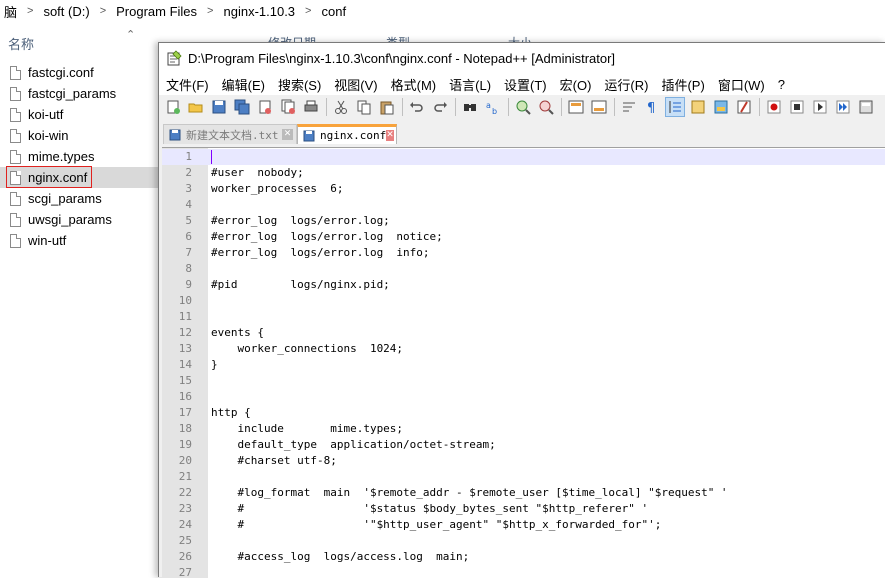 The width and height of the screenshot is (885, 578). What do you see at coordinates (307, 348) in the screenshot?
I see `line-text: worker_connections 1024;` at bounding box center [307, 348].